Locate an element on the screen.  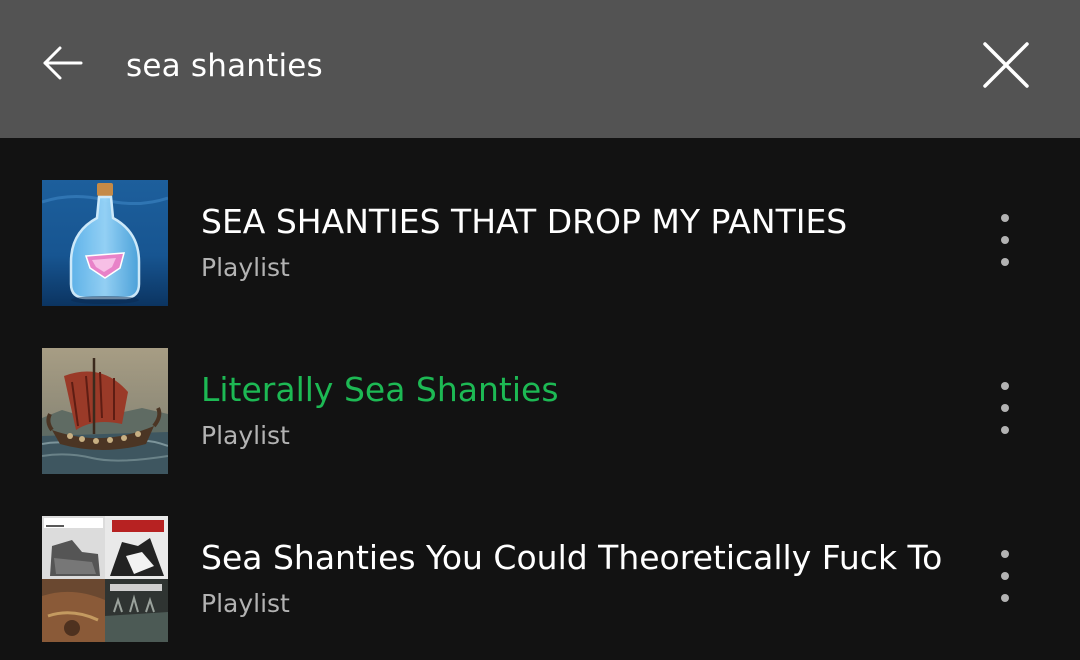
search-input: sea shanties is located at coordinates (224, 66).